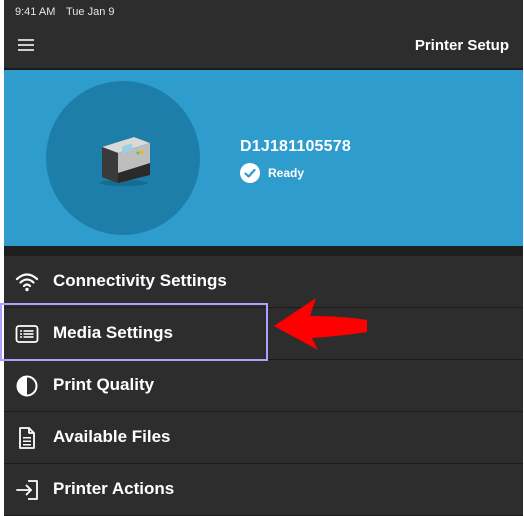 This screenshot has height=516, width=524. Describe the element at coordinates (320, 324) in the screenshot. I see `red-arrow-annotation` at that location.